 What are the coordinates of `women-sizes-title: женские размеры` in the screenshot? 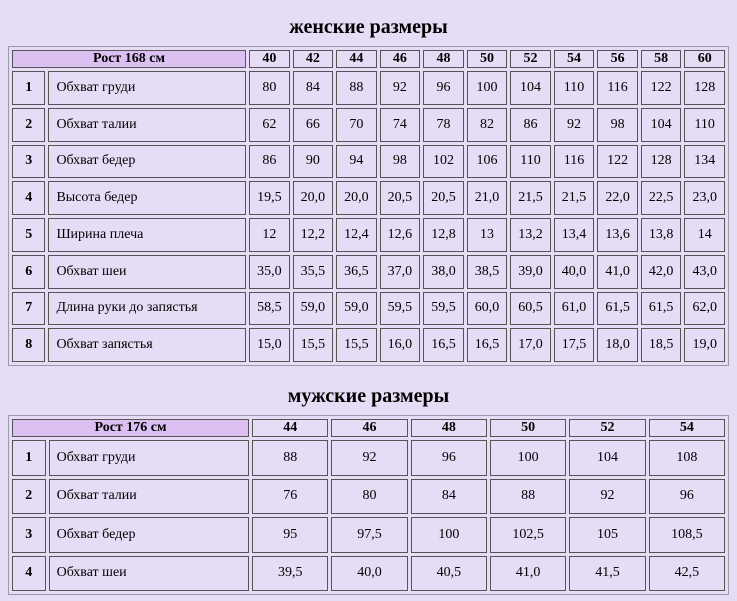 It's located at (368, 27).